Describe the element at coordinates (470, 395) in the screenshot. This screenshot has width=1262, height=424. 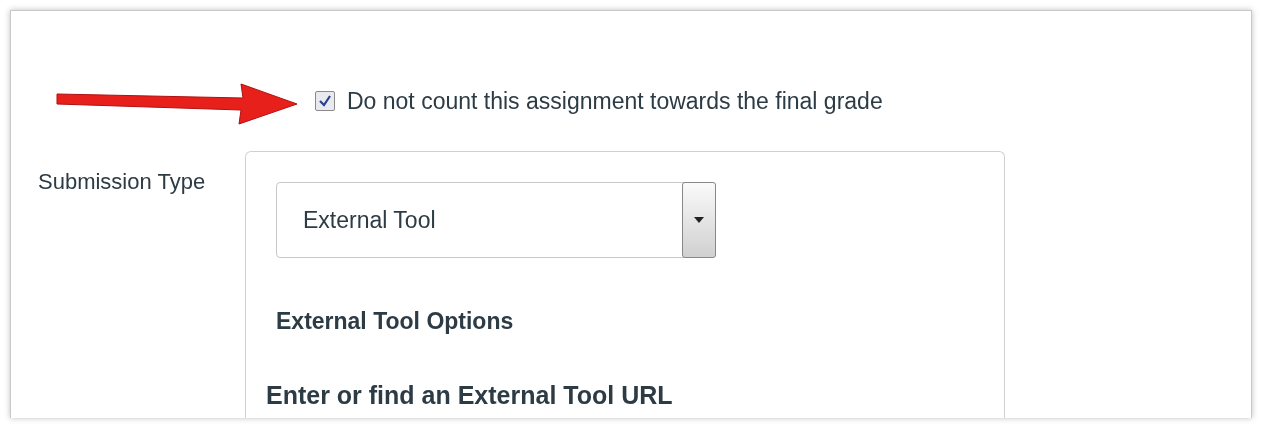
I see `section-heading: Enter or find an External Tool URL` at that location.